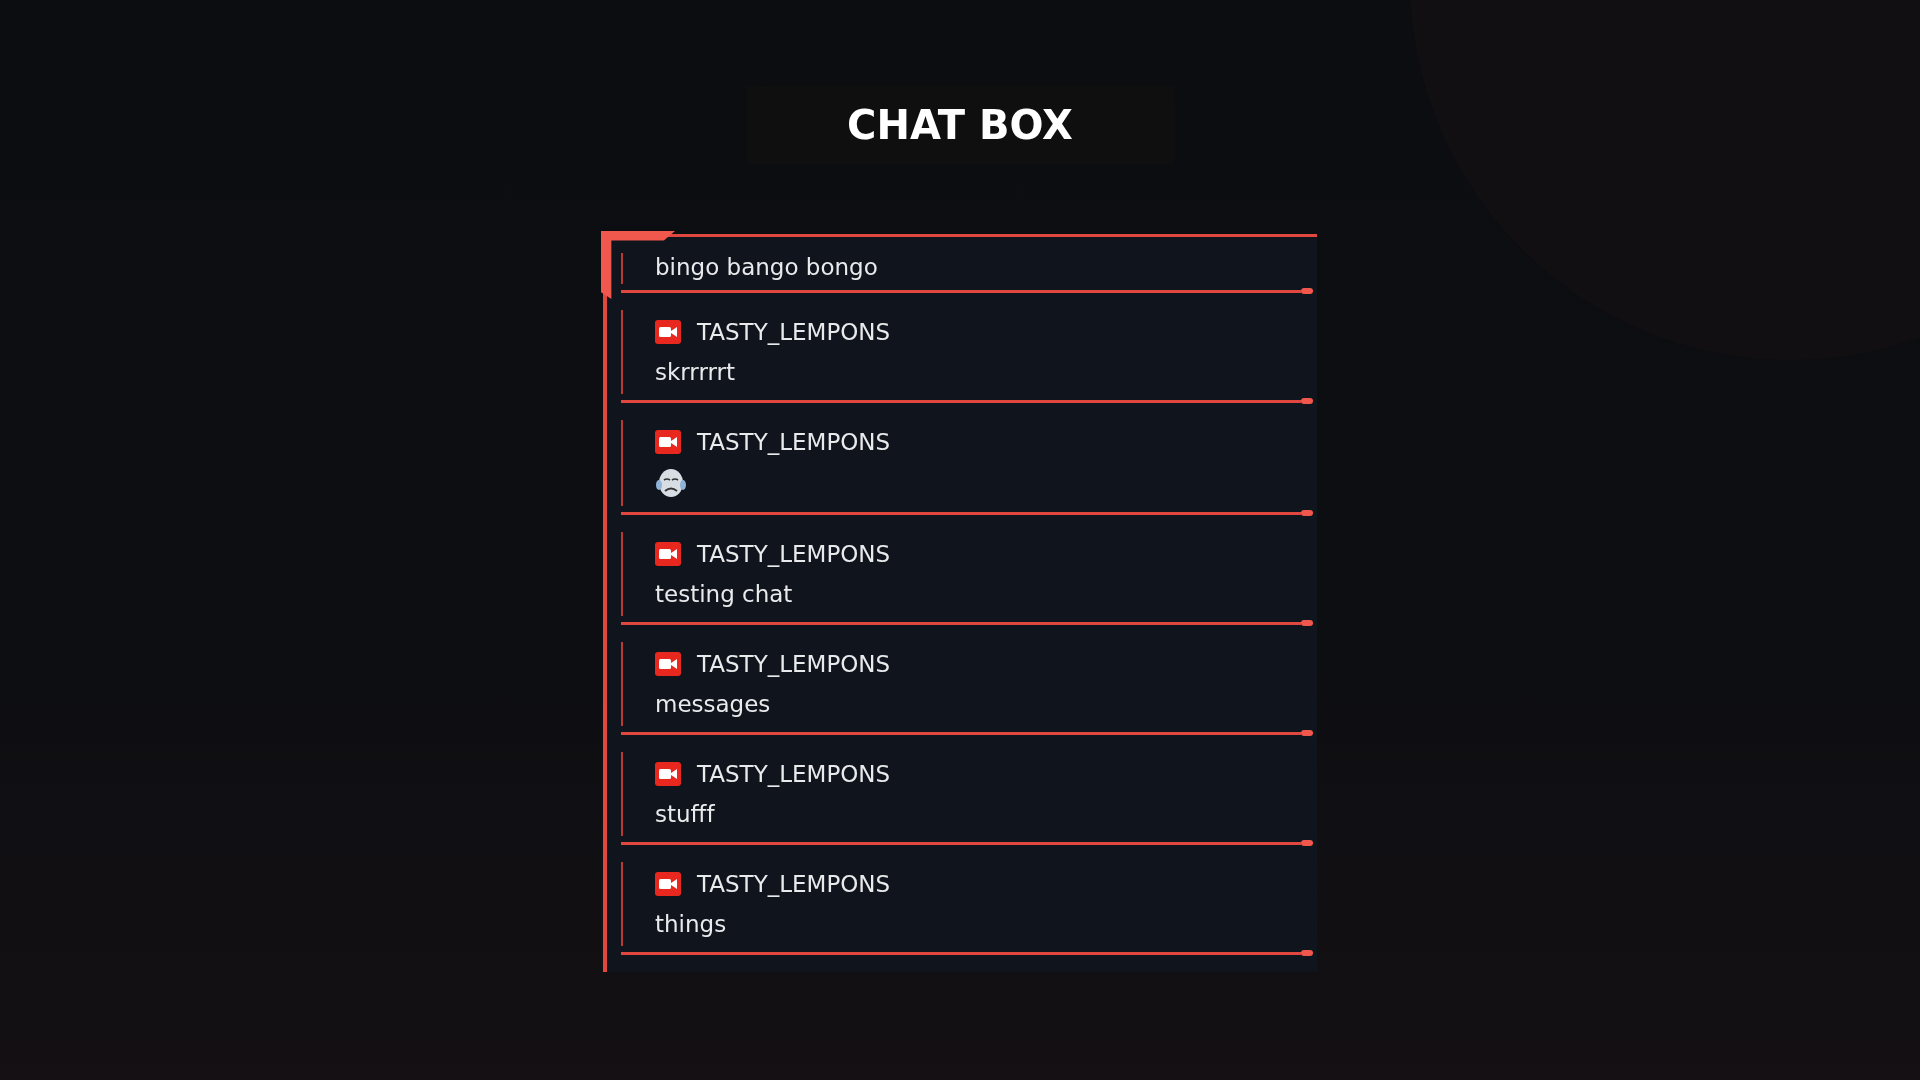  Describe the element at coordinates (724, 594) in the screenshot. I see `chat-message-text: testing chat` at that location.